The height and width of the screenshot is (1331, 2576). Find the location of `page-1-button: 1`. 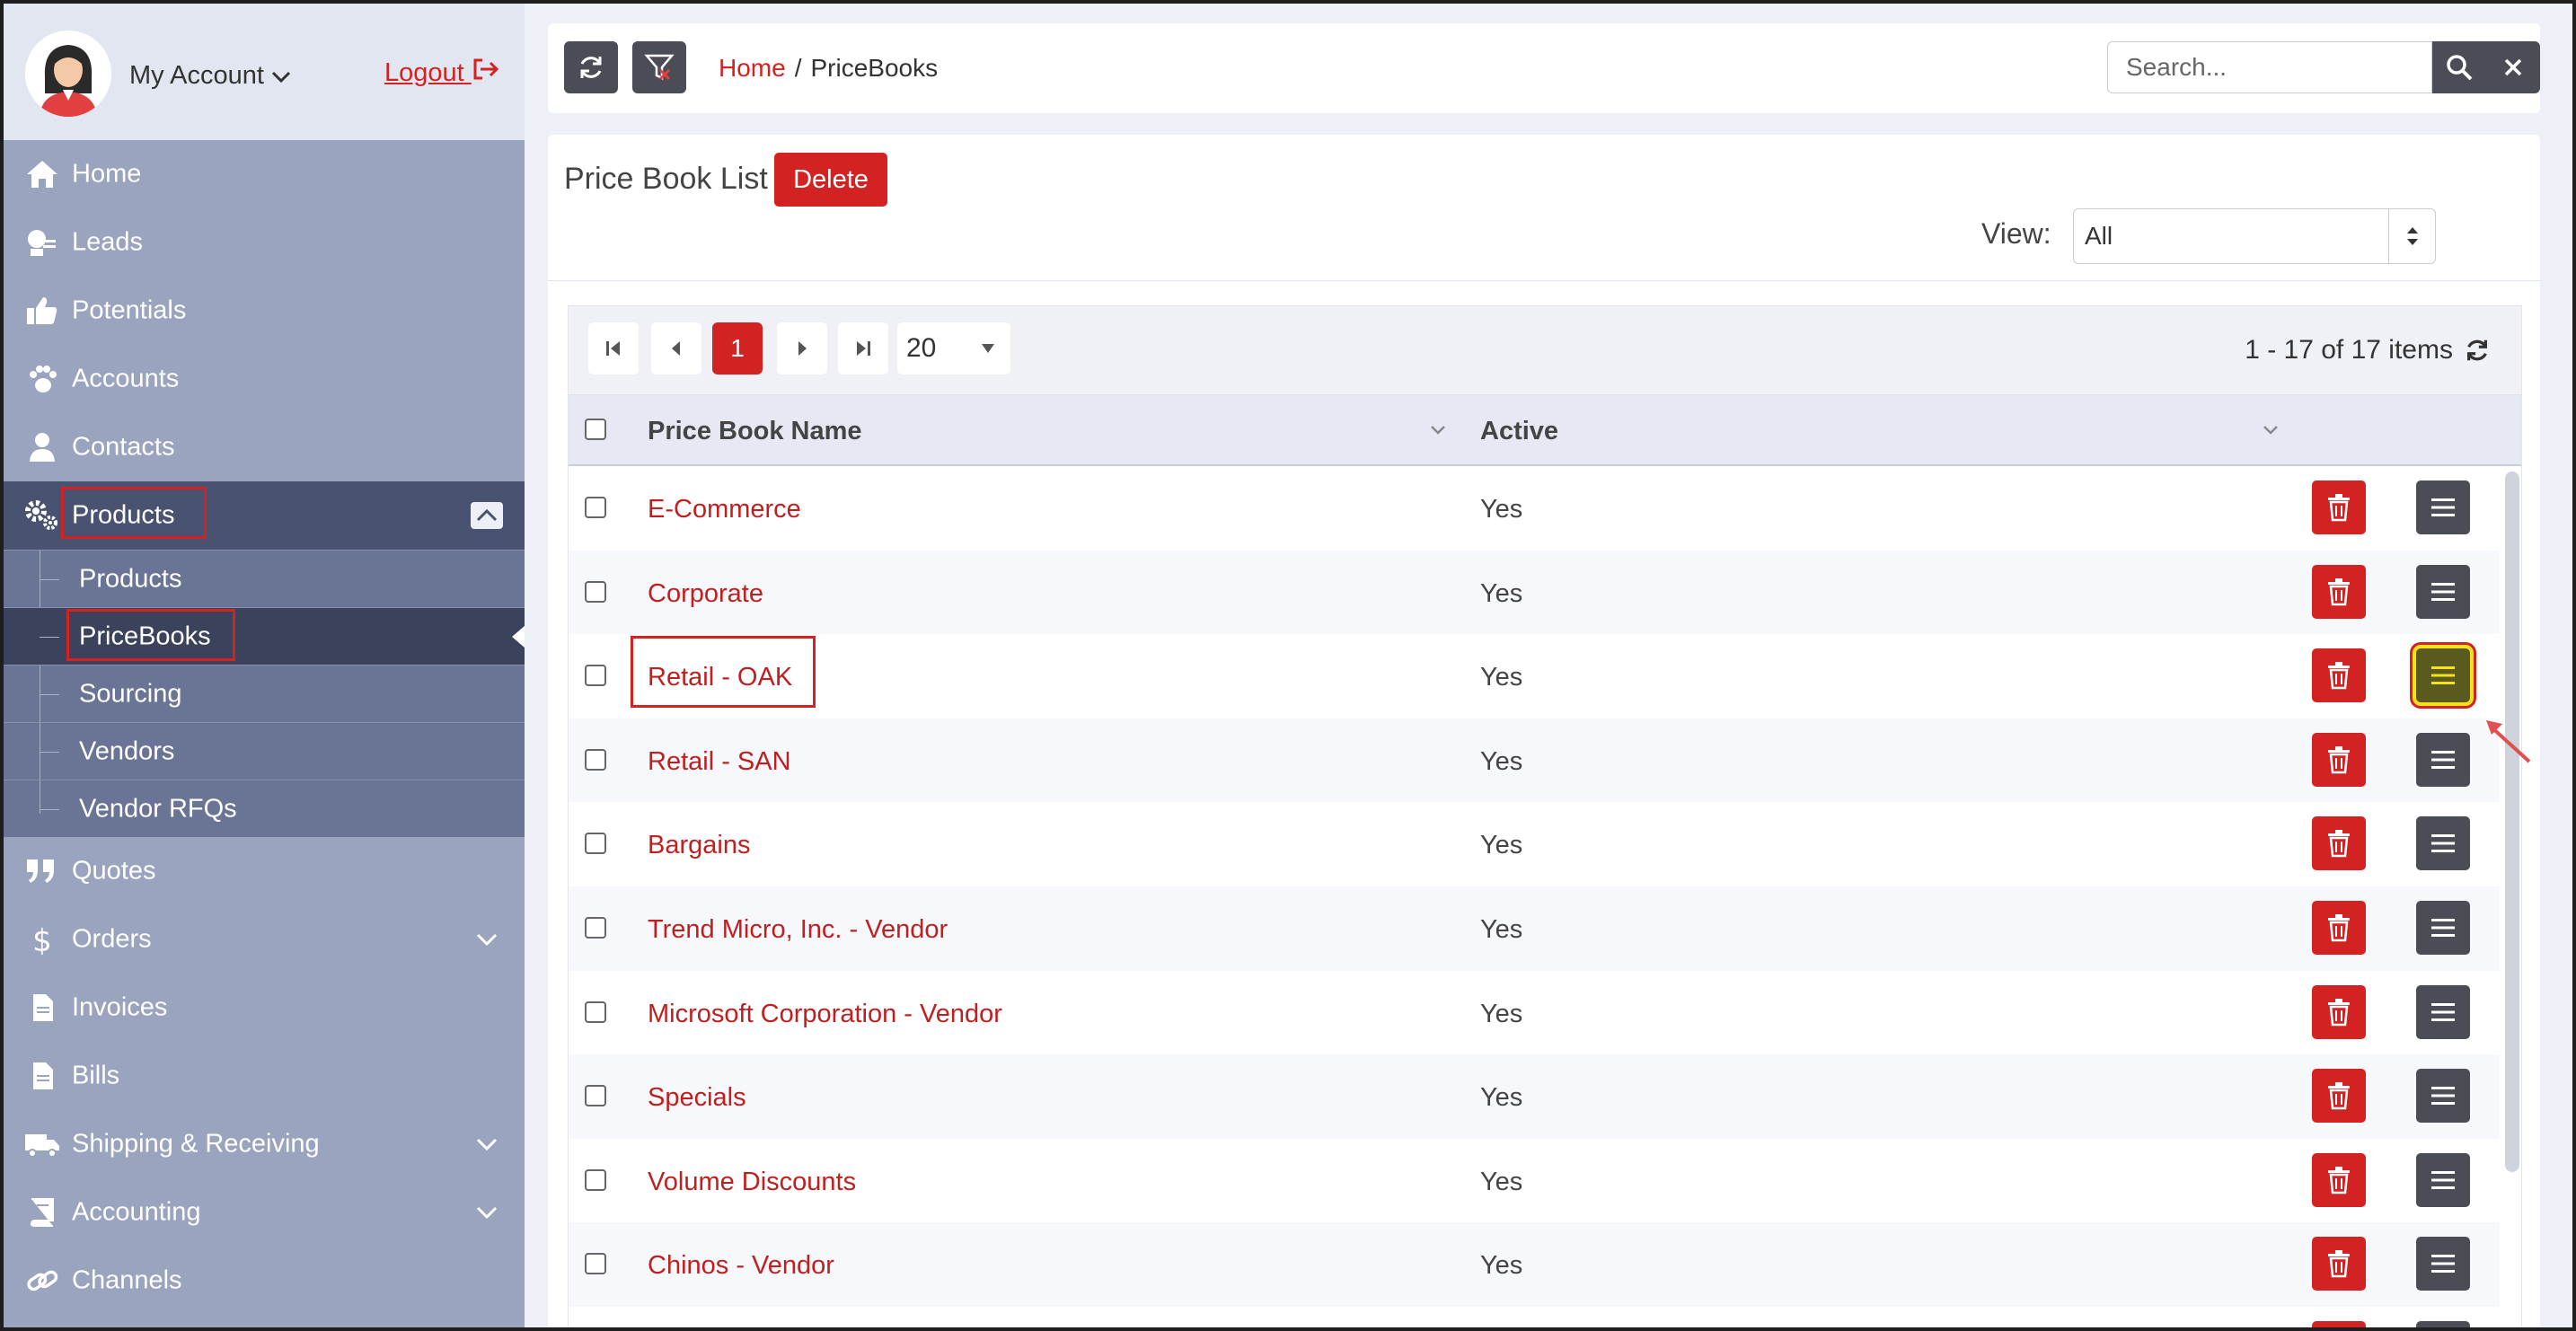

page-1-button: 1 is located at coordinates (737, 348).